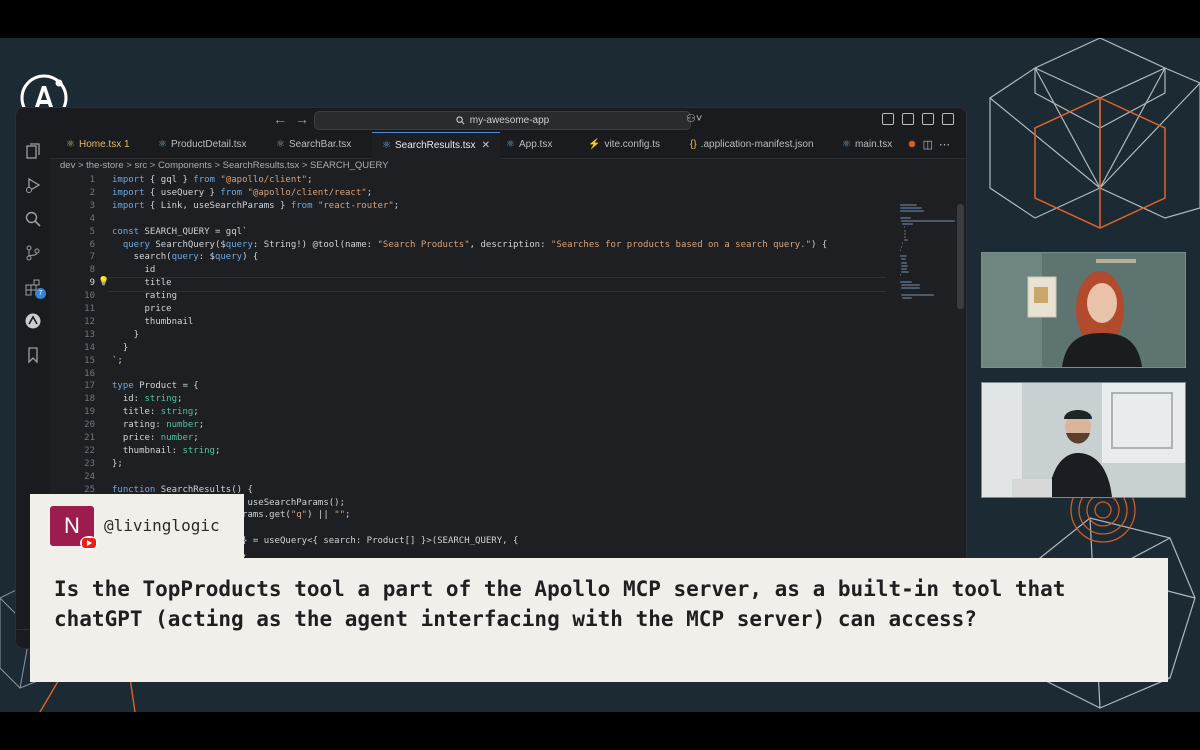  I want to click on tab-main: ⚛ main.tsx, so click(867, 145).